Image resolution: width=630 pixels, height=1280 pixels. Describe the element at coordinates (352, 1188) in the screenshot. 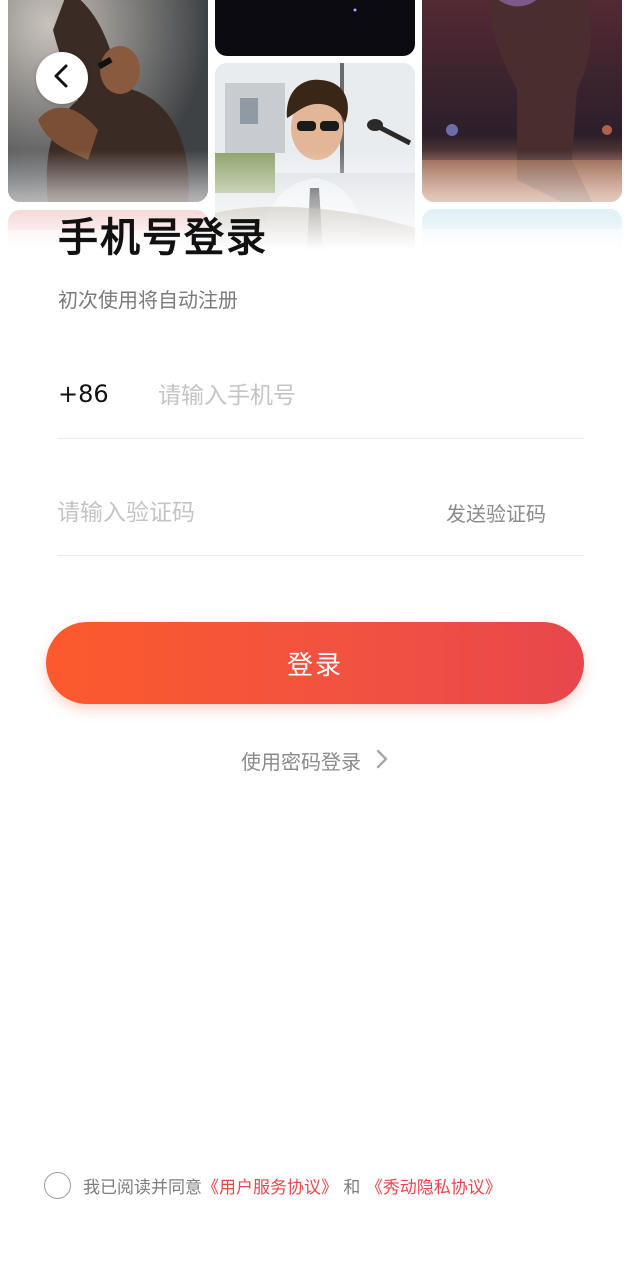

I see `agreement-conjunction: 和` at that location.